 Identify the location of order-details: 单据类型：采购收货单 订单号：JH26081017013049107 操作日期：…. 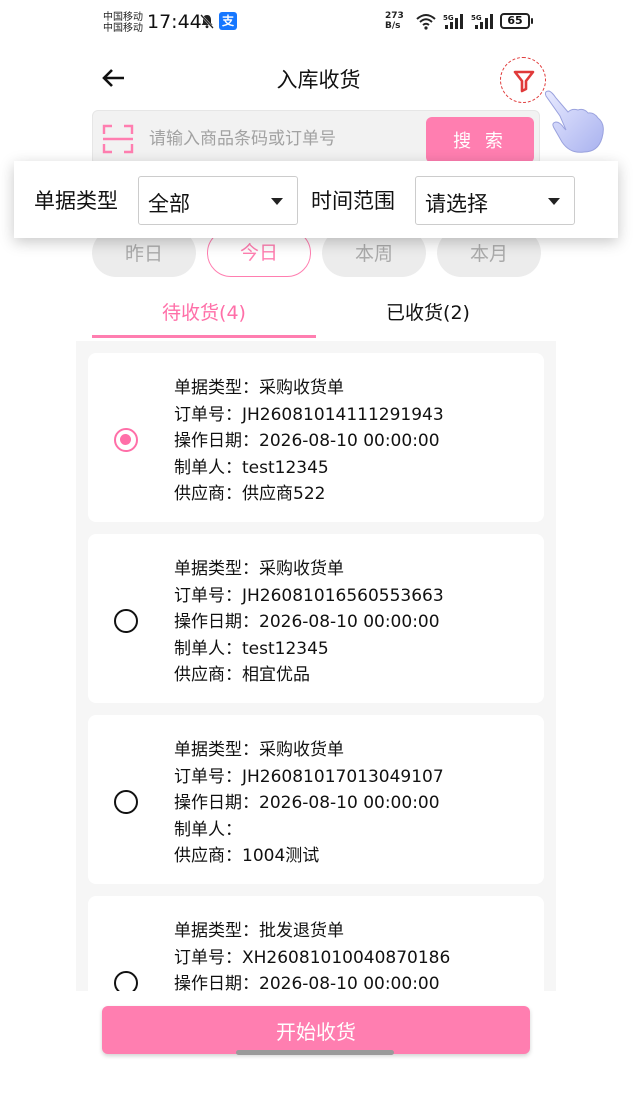
(309, 803).